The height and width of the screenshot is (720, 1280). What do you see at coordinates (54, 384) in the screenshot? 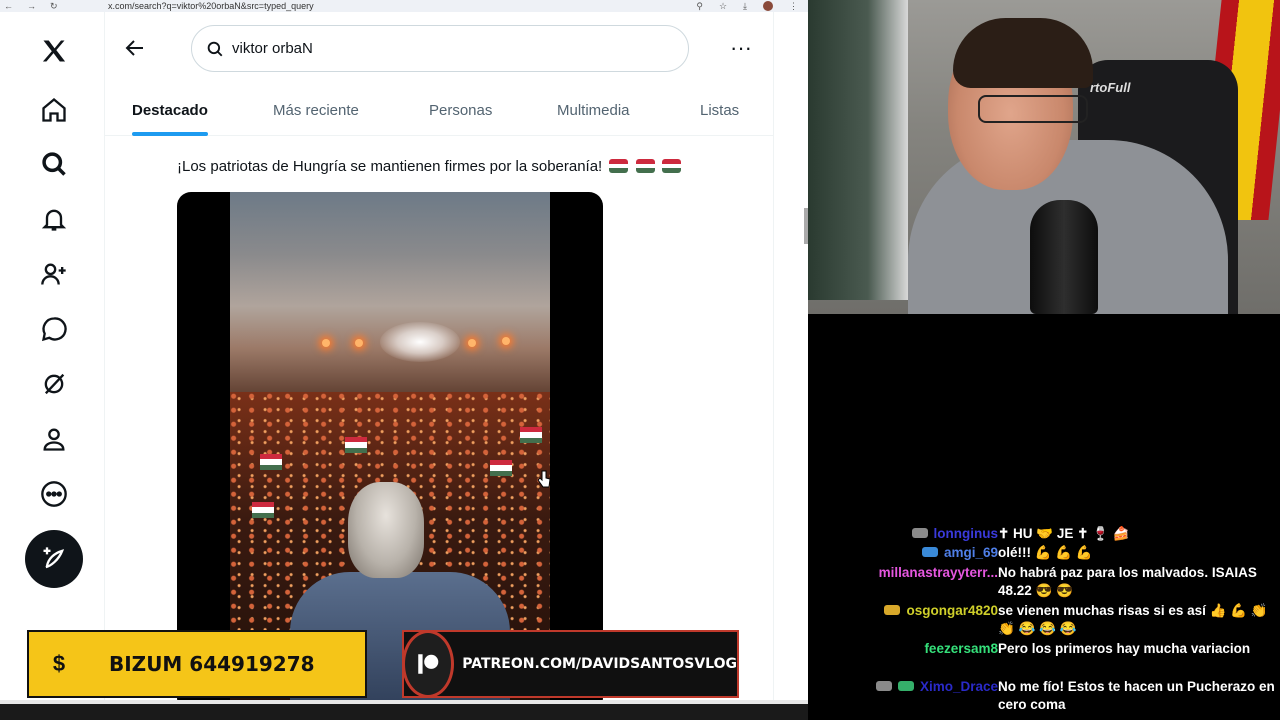
I see `grok-icon` at bounding box center [54, 384].